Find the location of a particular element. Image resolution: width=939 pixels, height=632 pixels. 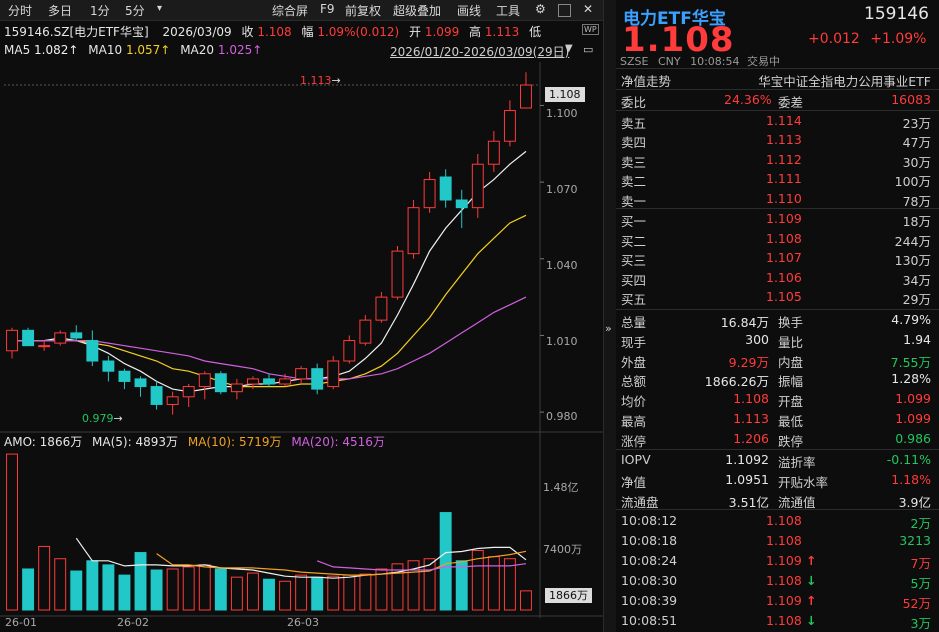

gear-icon: ⚙ is located at coordinates (540, 9).